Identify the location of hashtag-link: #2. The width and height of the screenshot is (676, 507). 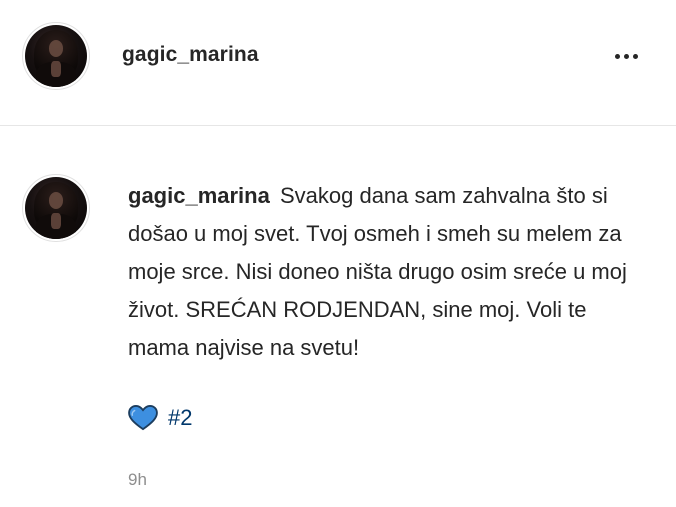
(180, 418).